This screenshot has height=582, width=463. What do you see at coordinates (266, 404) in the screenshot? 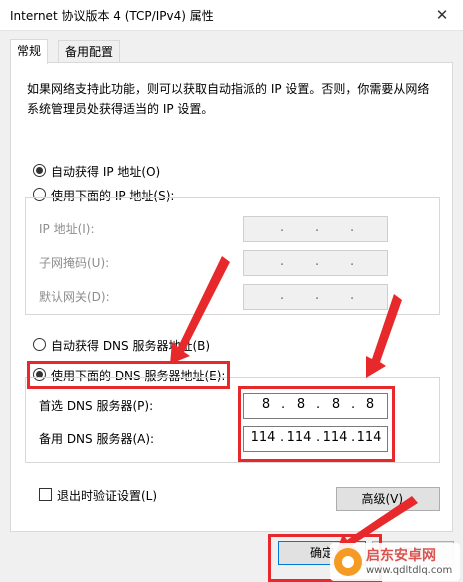
I see `preferred-dns-octet-1: 8` at bounding box center [266, 404].